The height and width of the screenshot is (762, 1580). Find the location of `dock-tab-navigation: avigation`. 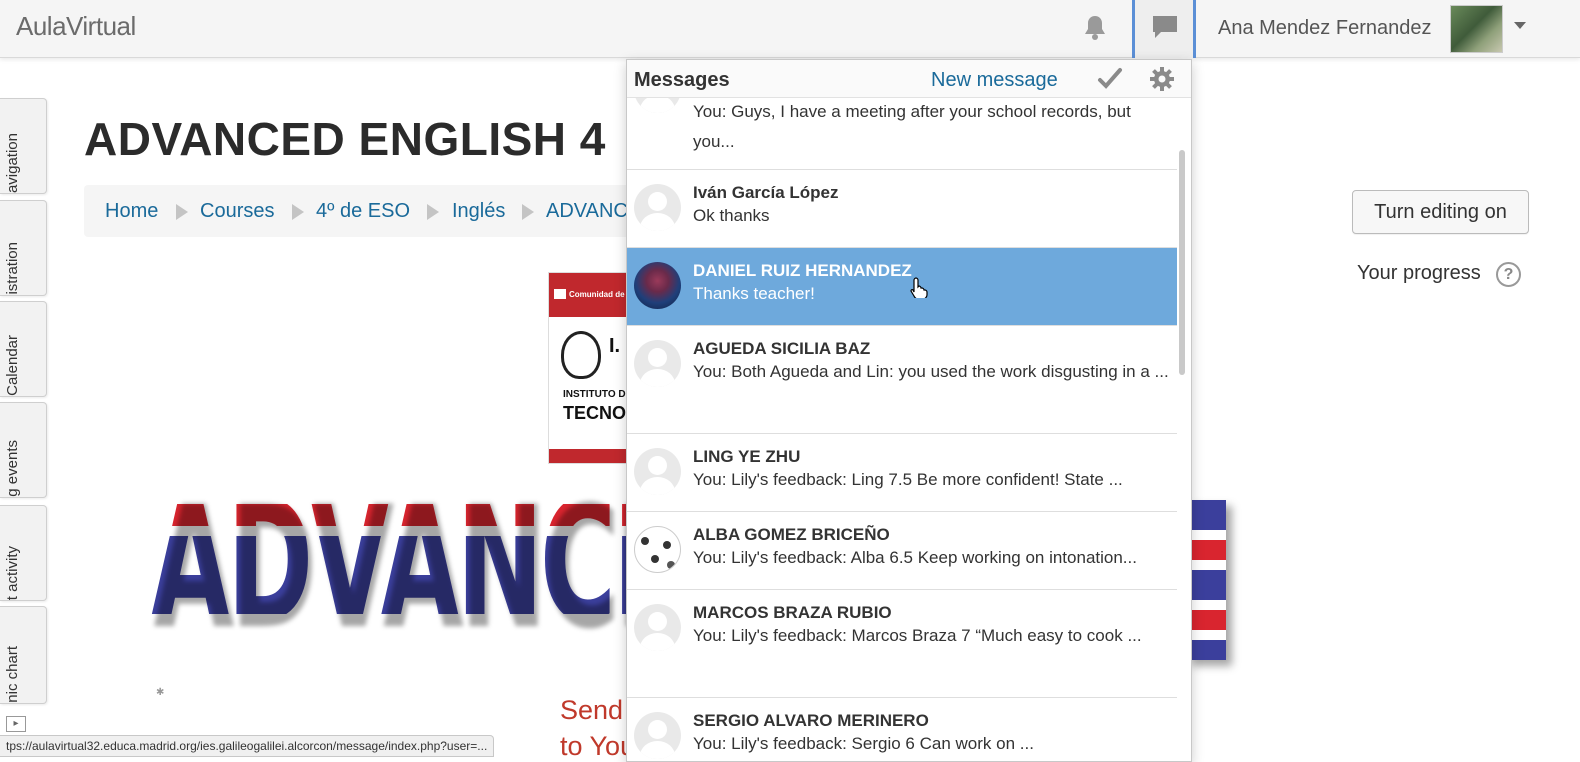

dock-tab-navigation: avigation is located at coordinates (23, 146).